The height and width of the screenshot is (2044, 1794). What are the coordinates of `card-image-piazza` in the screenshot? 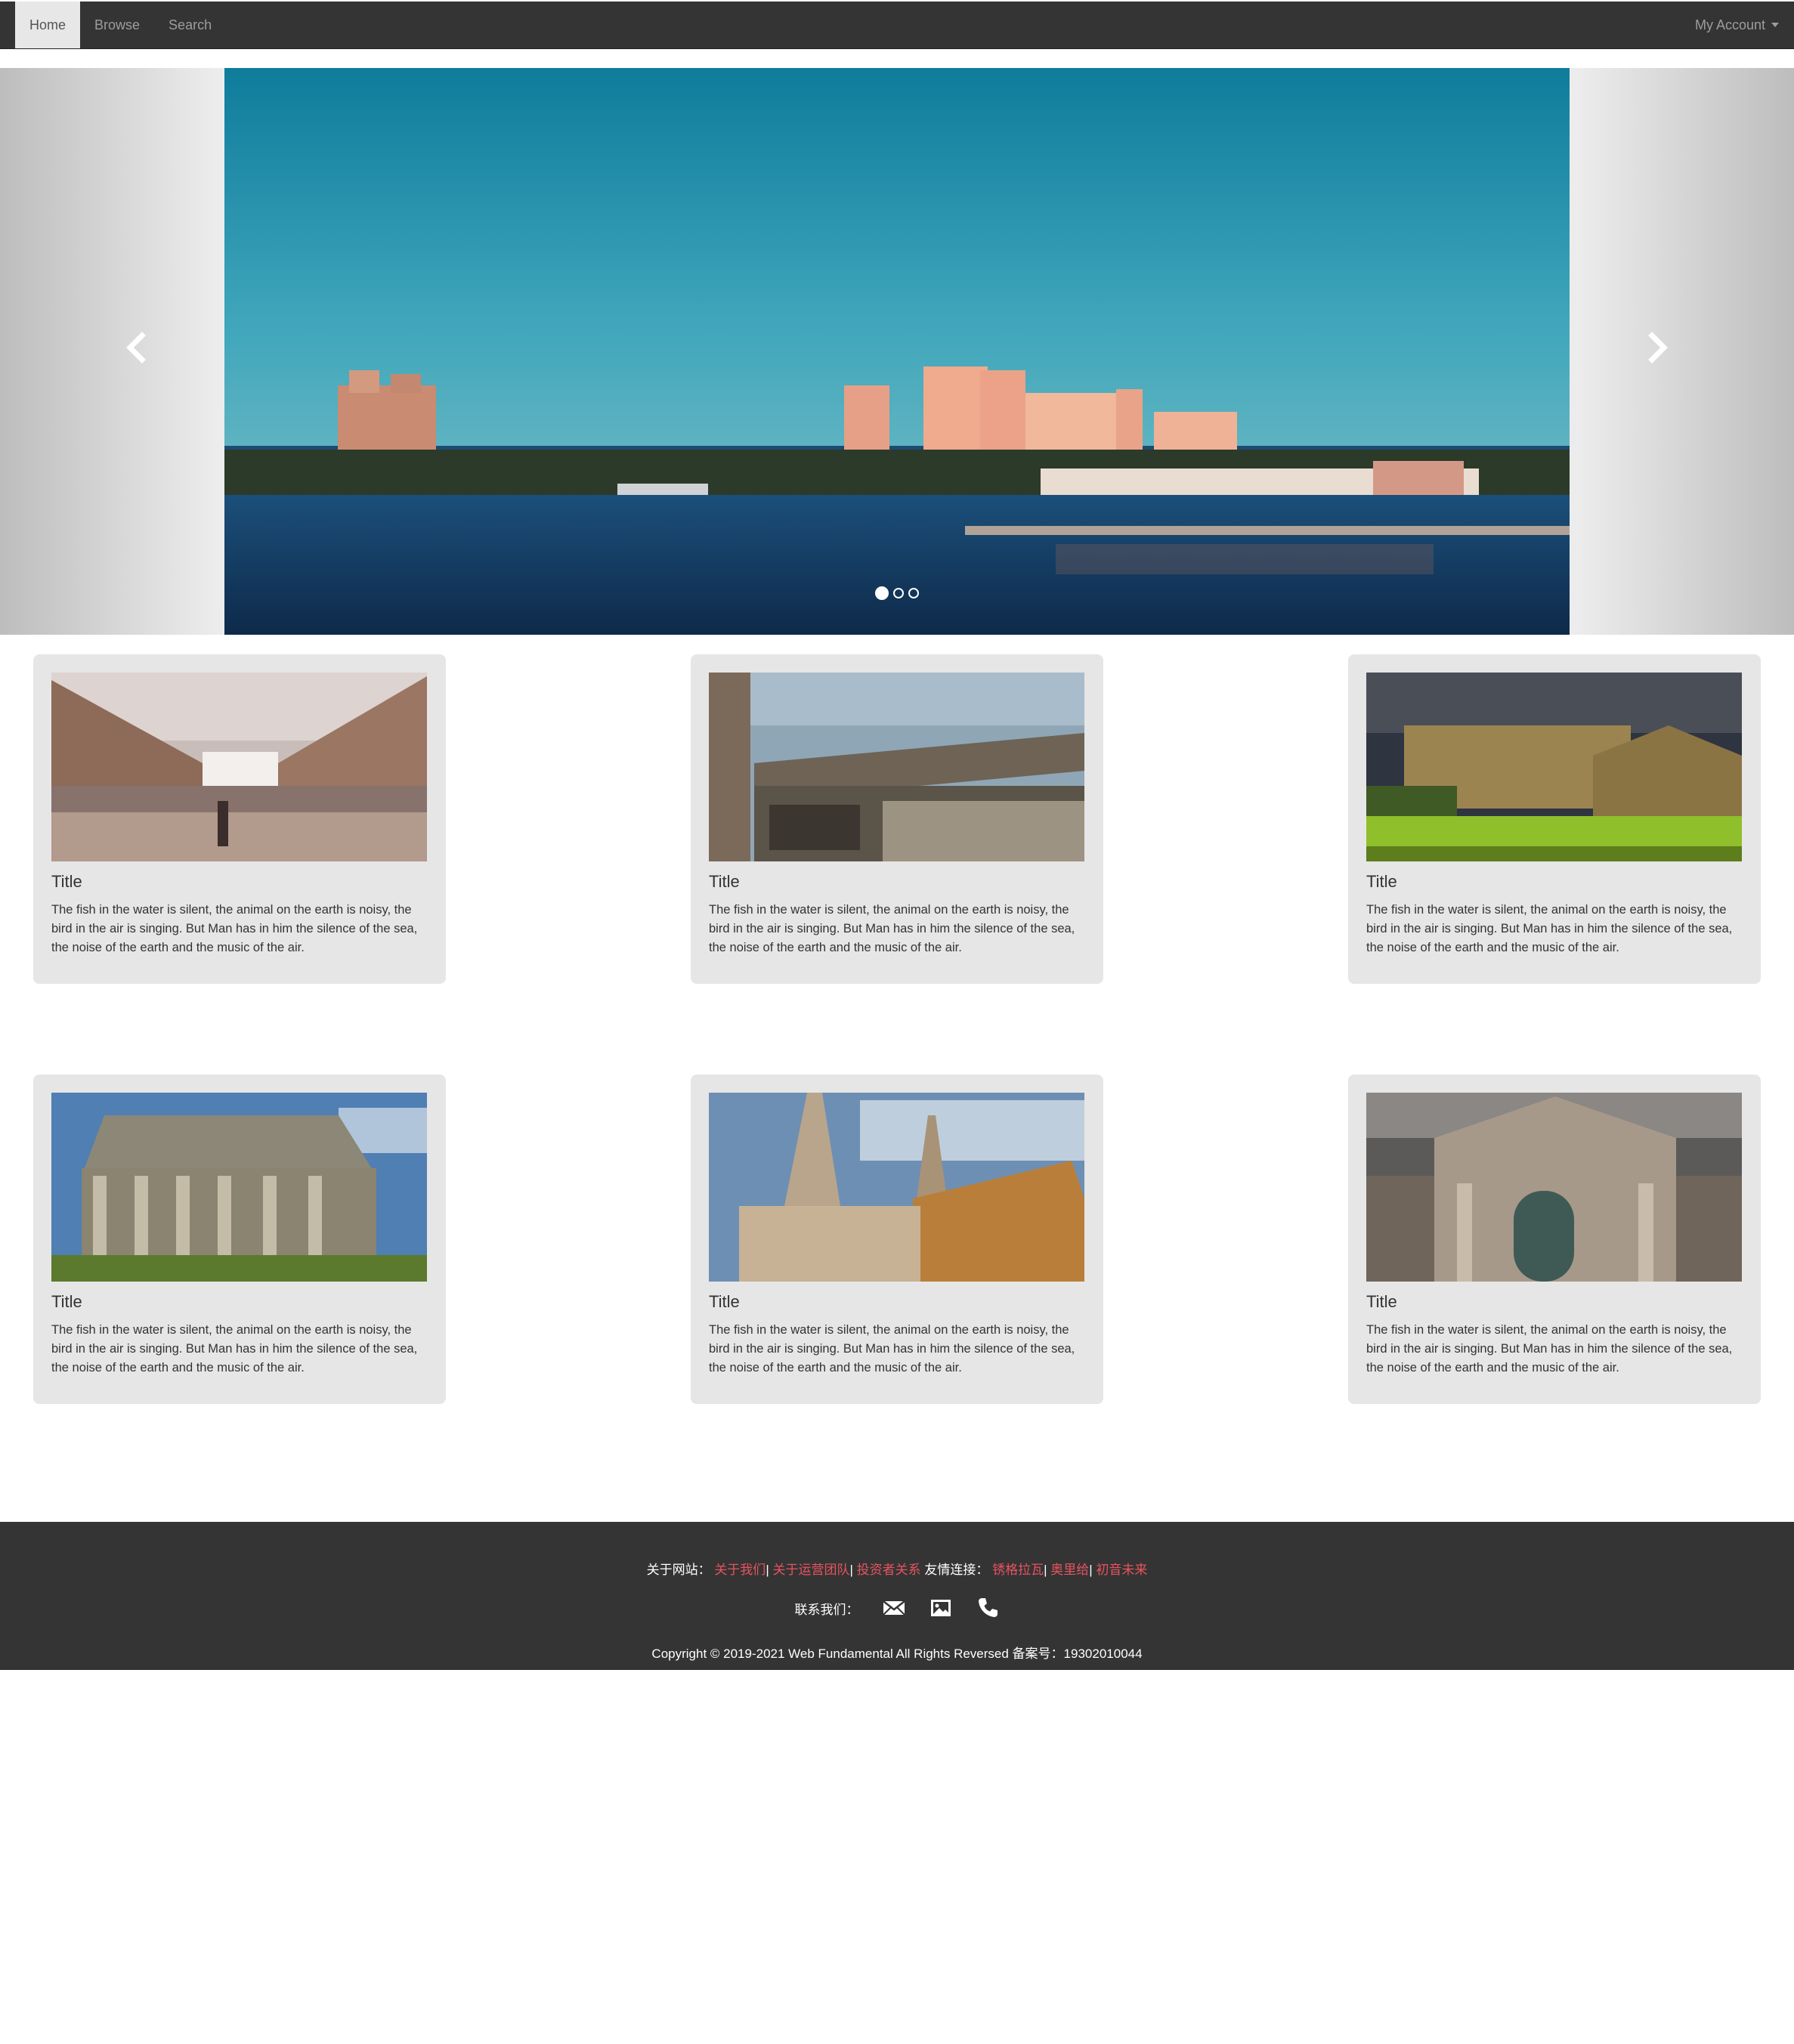 It's located at (239, 767).